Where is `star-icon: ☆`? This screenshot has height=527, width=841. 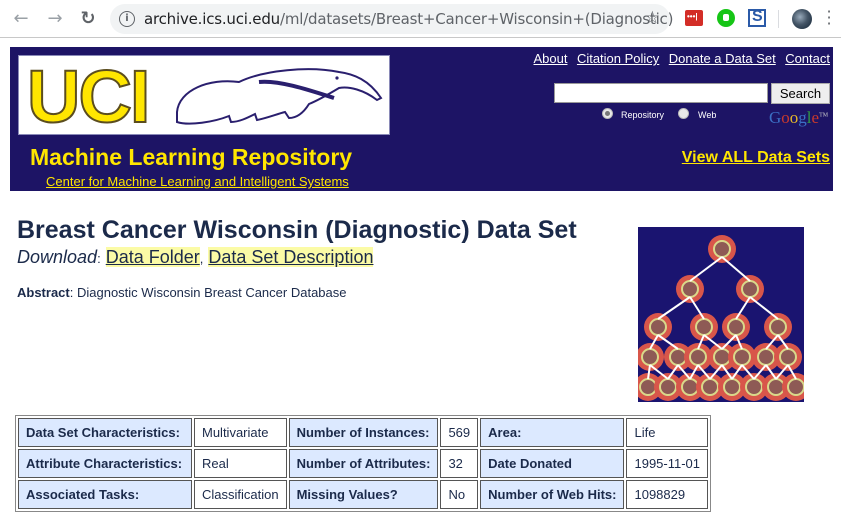 star-icon: ☆ is located at coordinates (652, 18).